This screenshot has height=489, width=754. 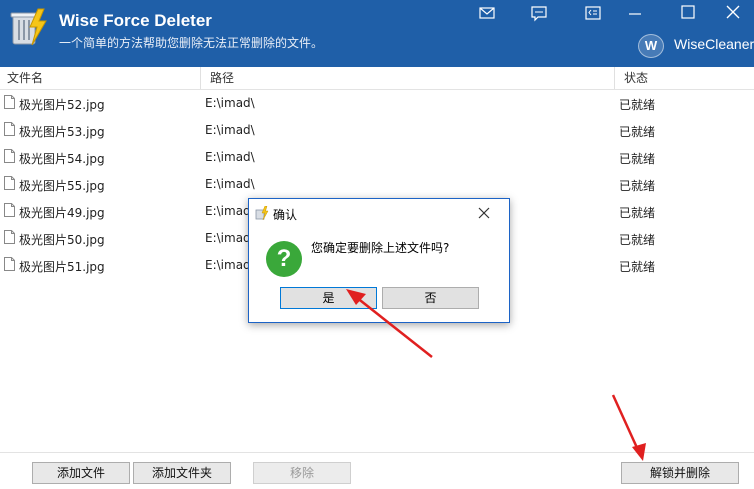 I want to click on feedback-mail-button, so click(x=487, y=13).